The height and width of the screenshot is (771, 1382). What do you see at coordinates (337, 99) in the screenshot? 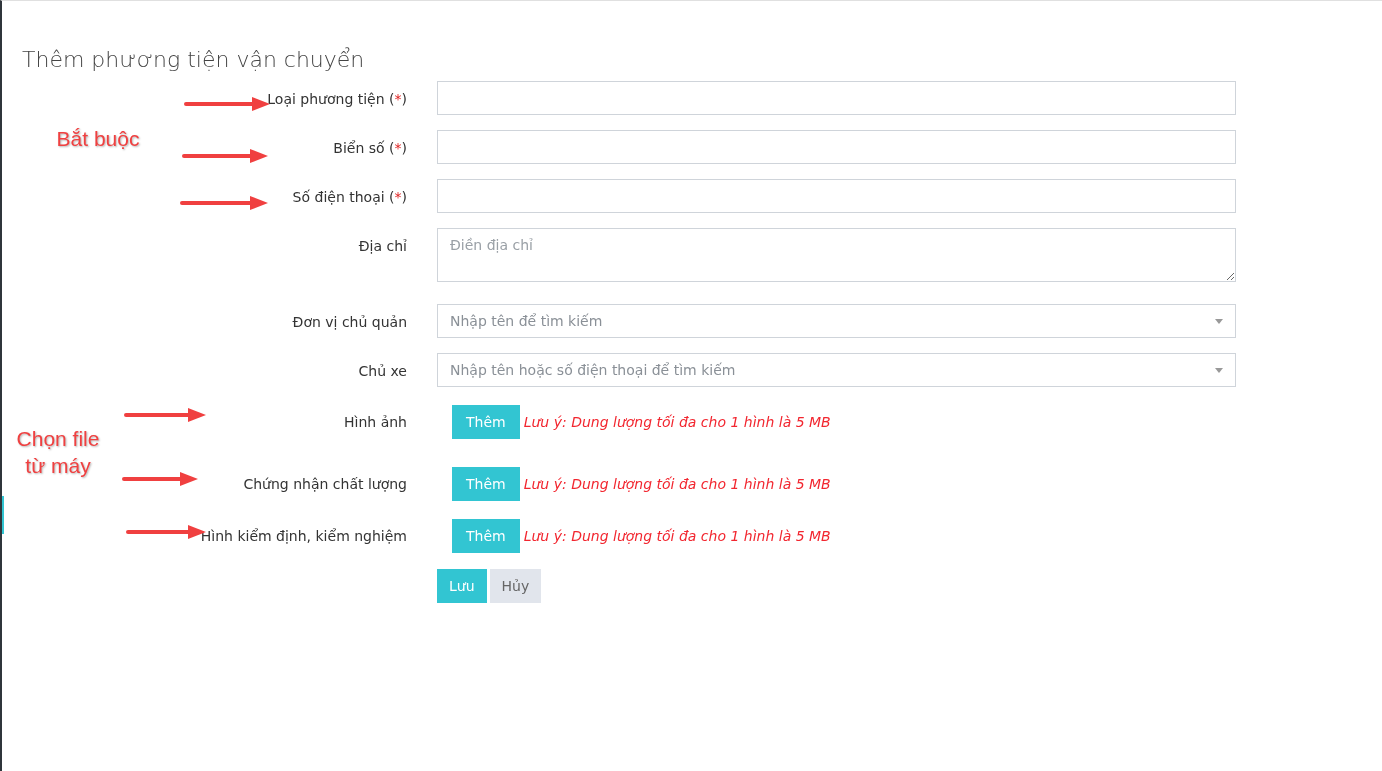
I see `field-label: Loại phương tiện (*)` at bounding box center [337, 99].